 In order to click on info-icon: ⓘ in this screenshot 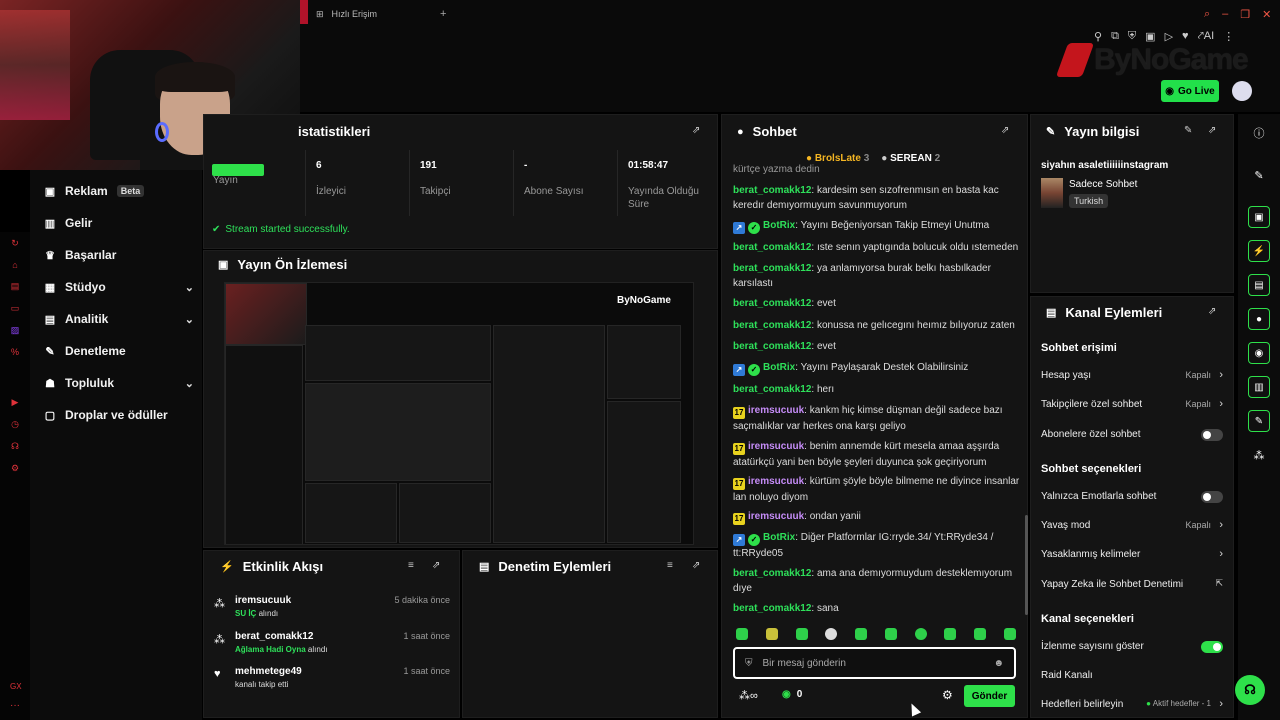, I will do `click(1259, 133)`.